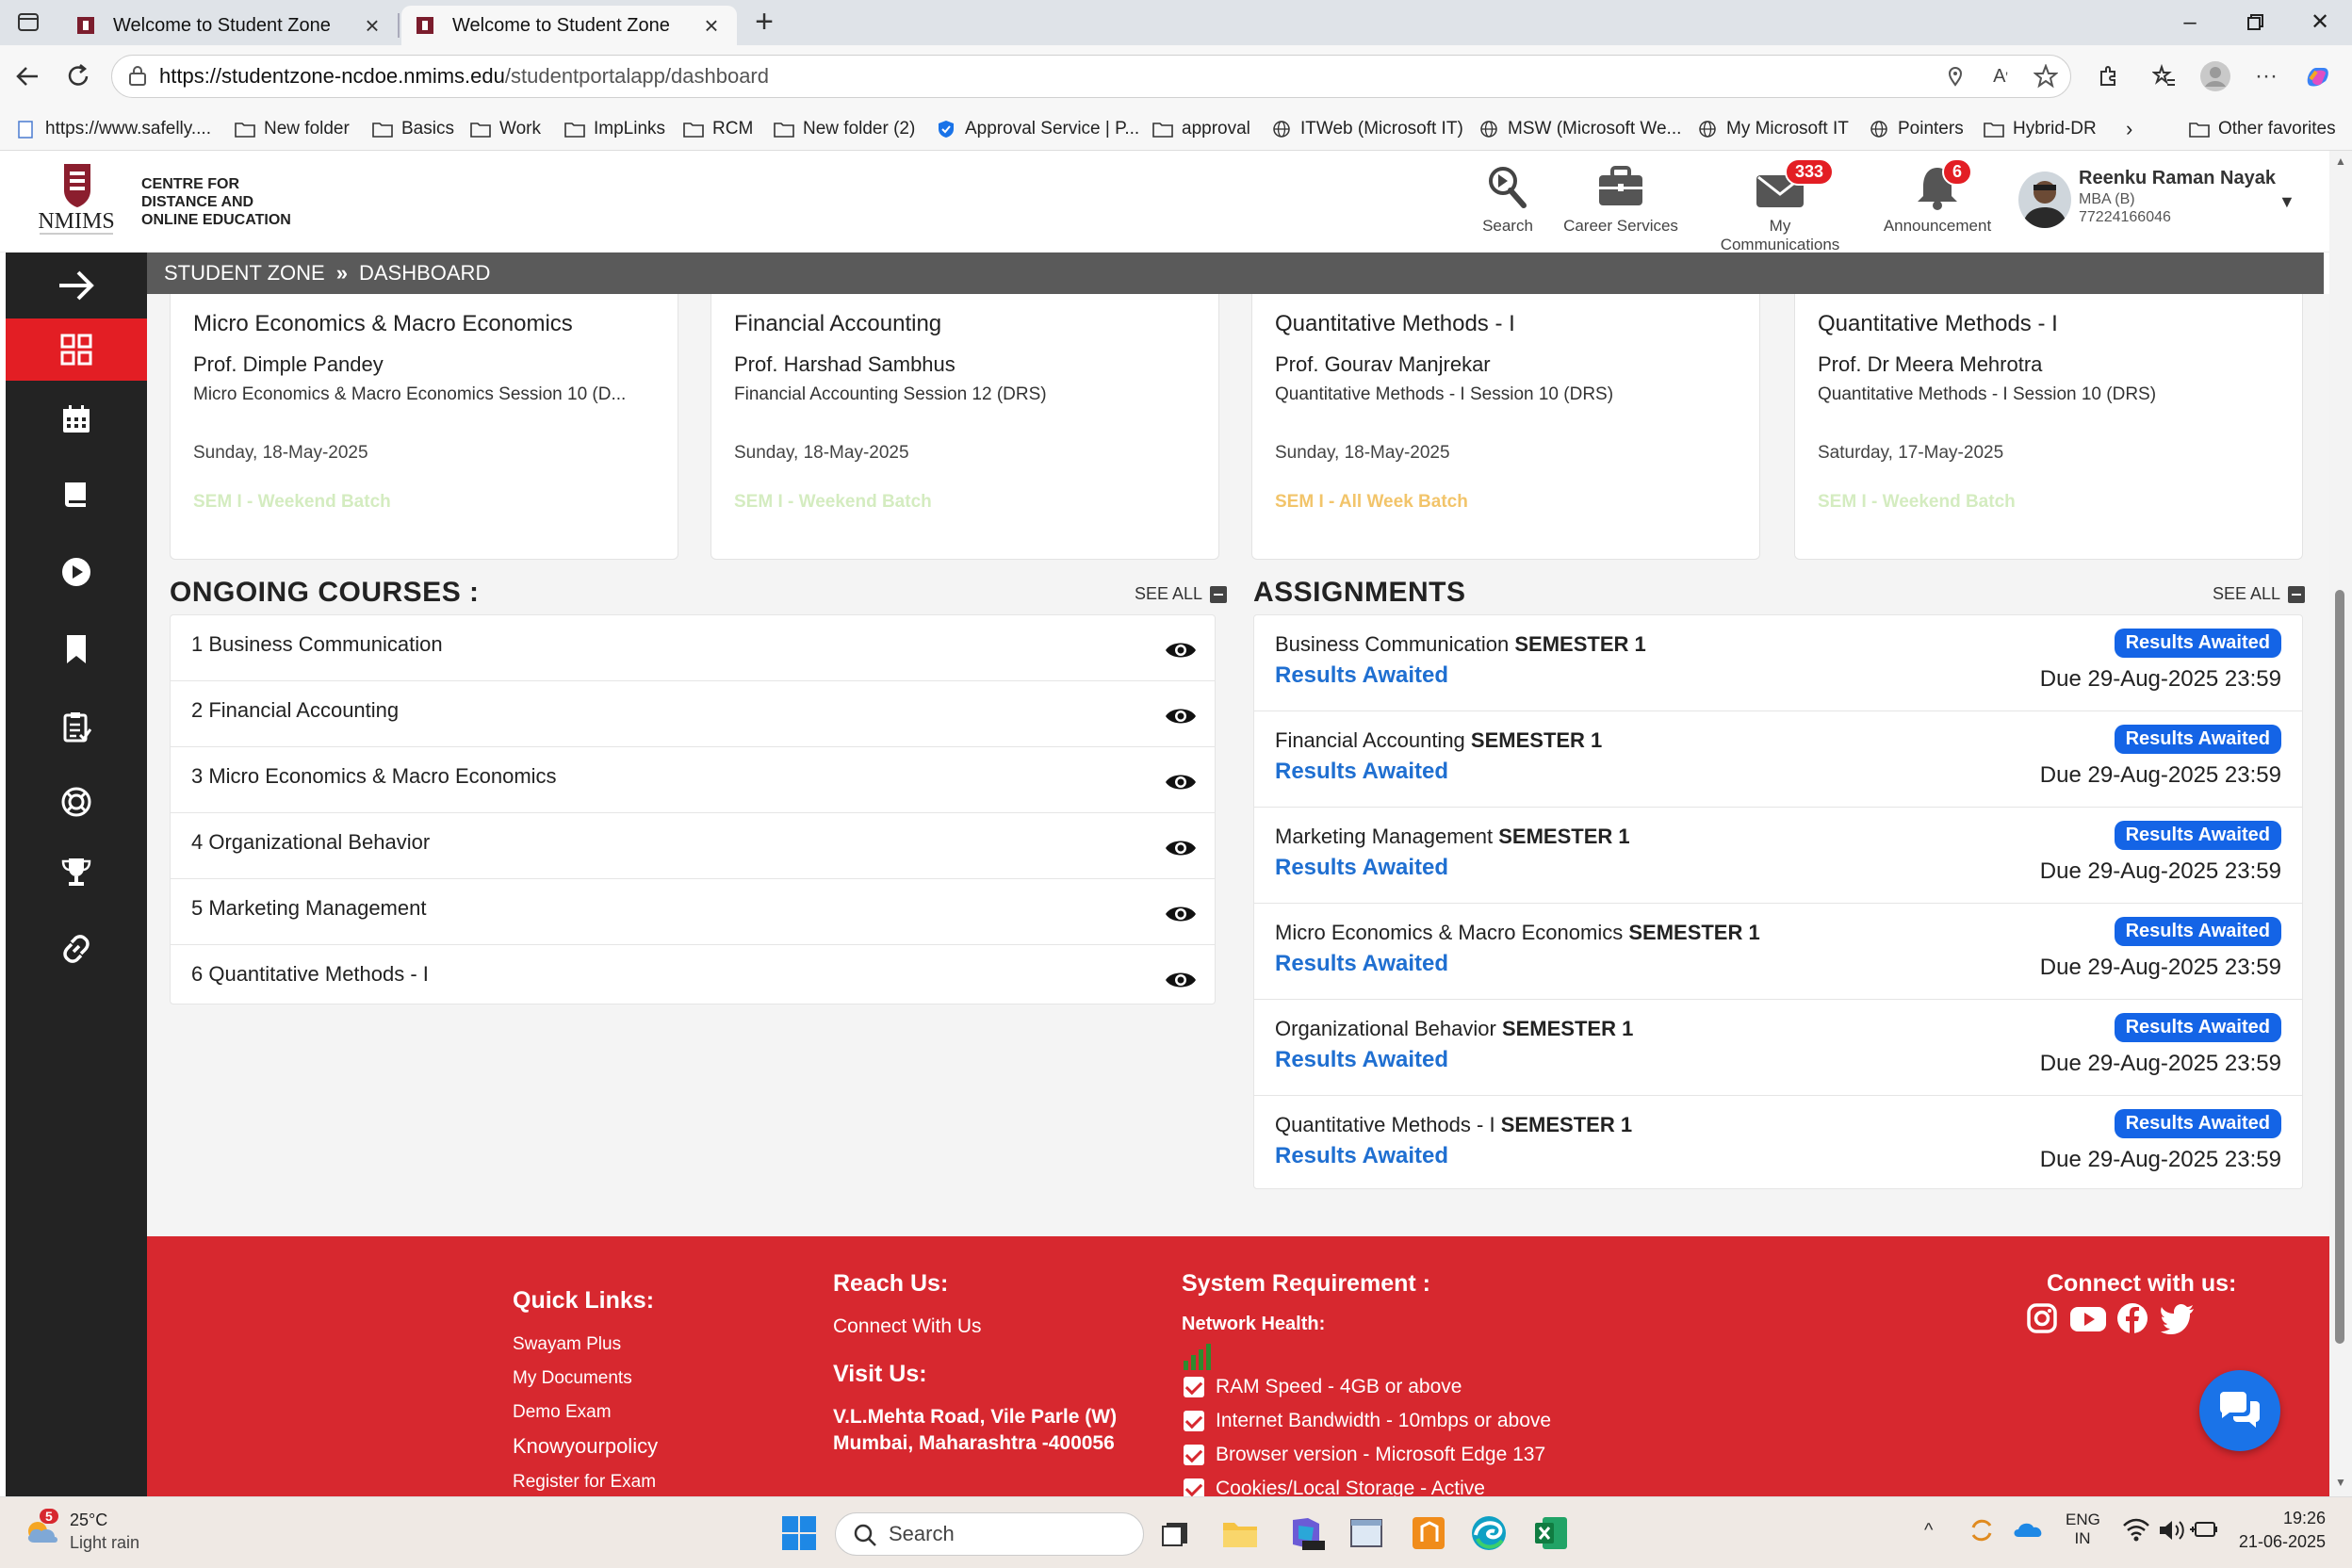  Describe the element at coordinates (693, 978) in the screenshot. I see `list-item: 6 Quantitative Methods - I` at that location.